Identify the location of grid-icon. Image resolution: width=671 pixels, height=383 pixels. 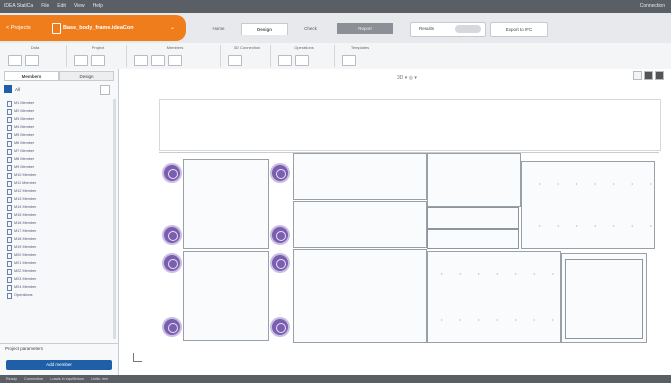
(98, 60).